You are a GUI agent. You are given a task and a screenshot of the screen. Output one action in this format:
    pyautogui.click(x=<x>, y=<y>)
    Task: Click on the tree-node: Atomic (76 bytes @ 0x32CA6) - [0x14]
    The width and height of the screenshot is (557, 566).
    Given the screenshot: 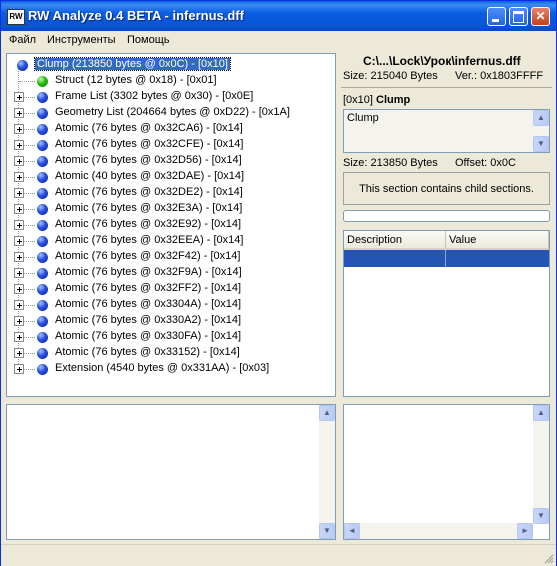 What is the action you would take?
    pyautogui.click(x=167, y=129)
    